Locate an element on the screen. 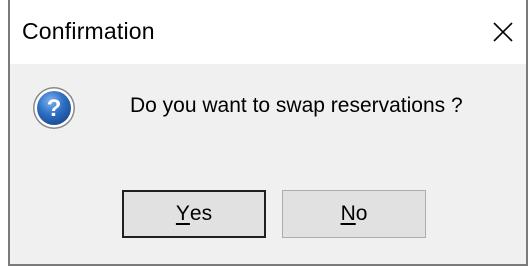 This screenshot has width=530, height=272. dialog-title: Confirmation is located at coordinates (88, 31).